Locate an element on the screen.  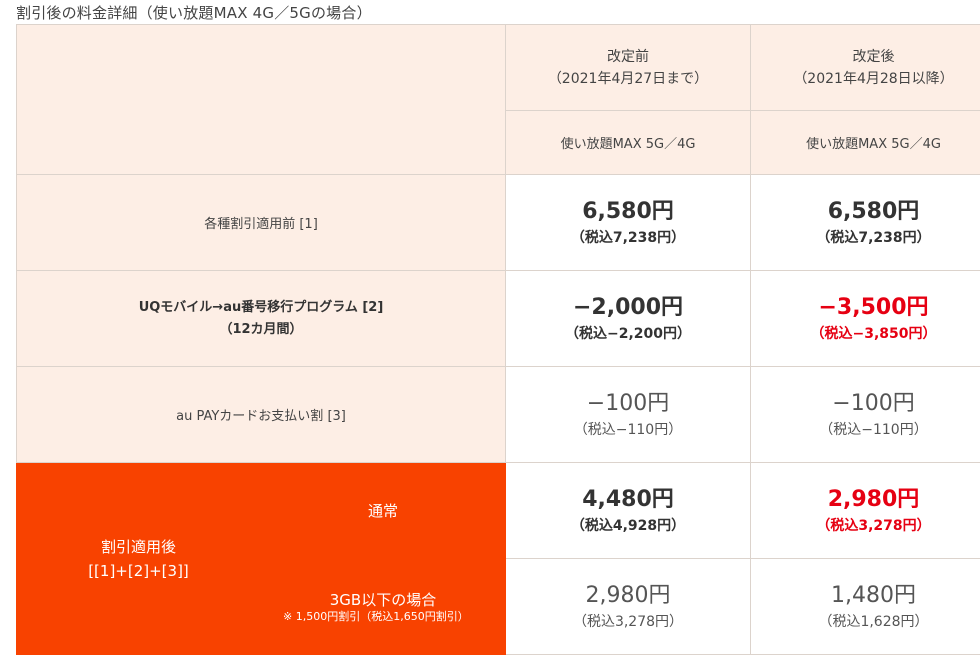
lite-after-cell: 1,480円 （税込1,628円） is located at coordinates (865, 606).